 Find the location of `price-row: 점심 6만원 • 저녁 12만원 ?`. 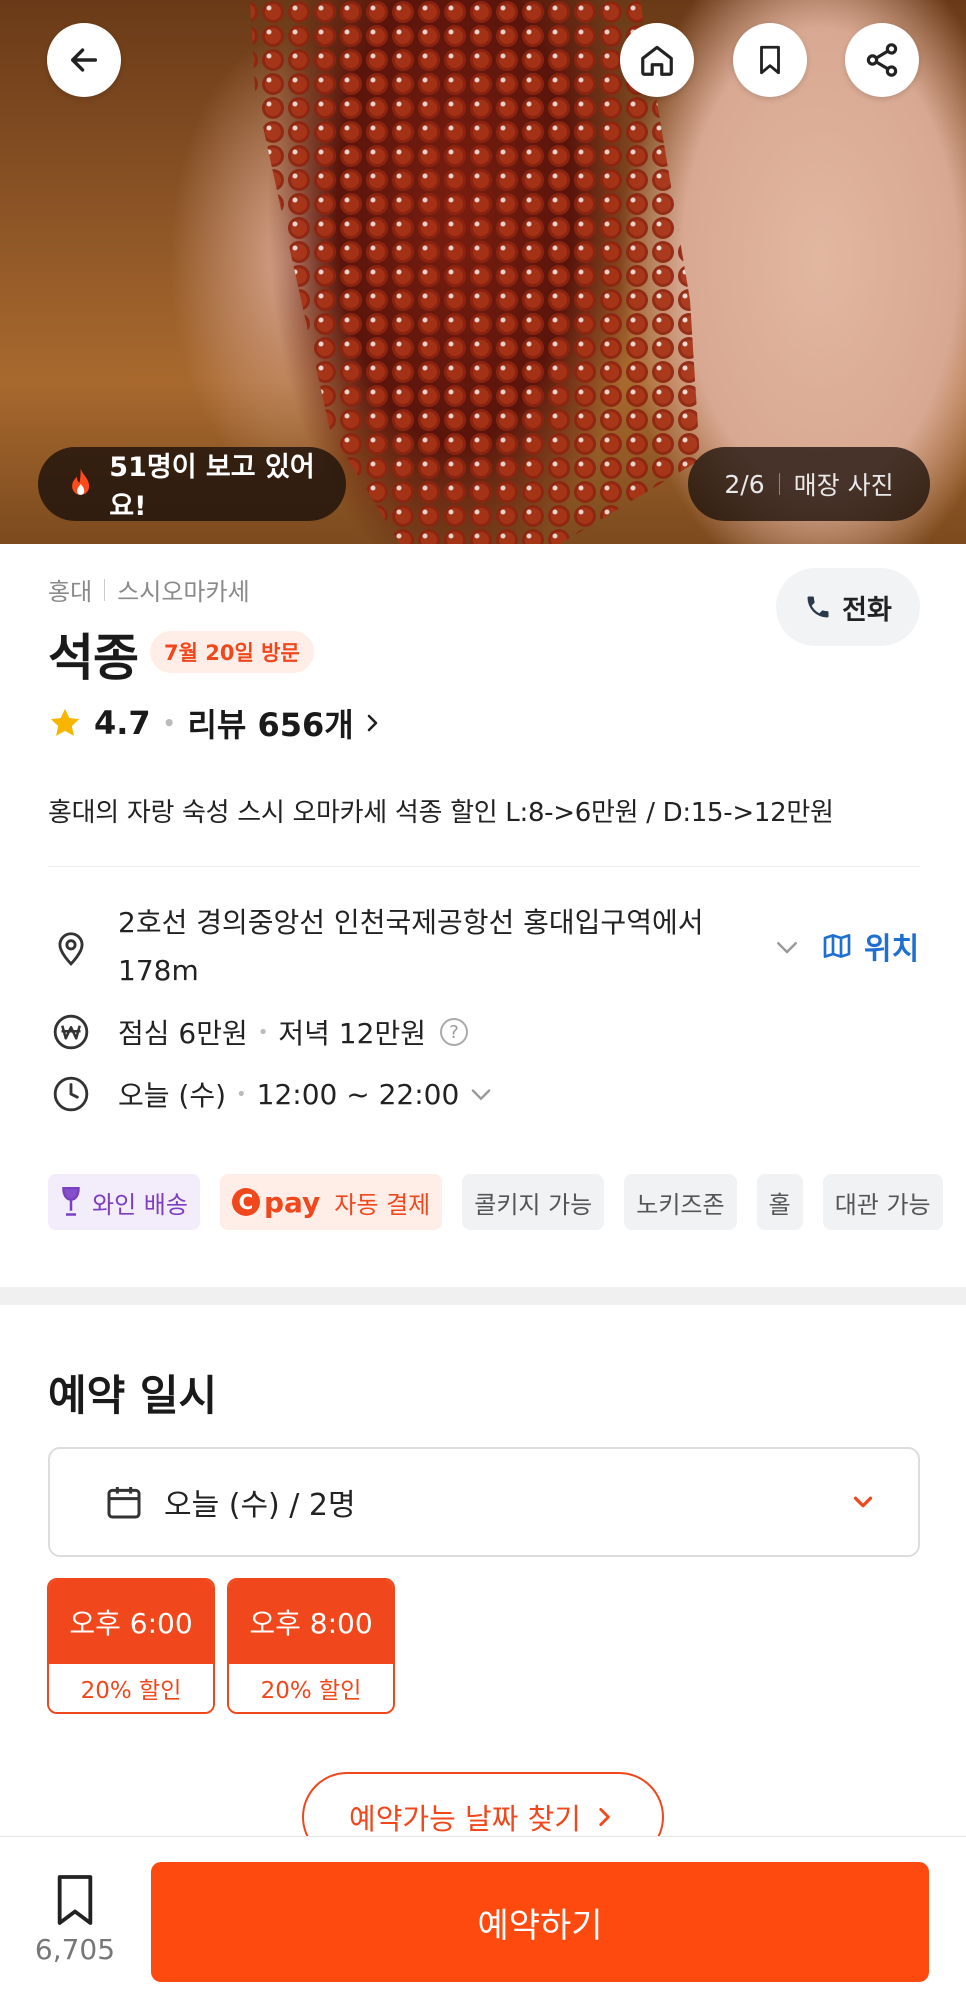

price-row: 점심 6만원 • 저녁 12만원 ? is located at coordinates (260, 1032).